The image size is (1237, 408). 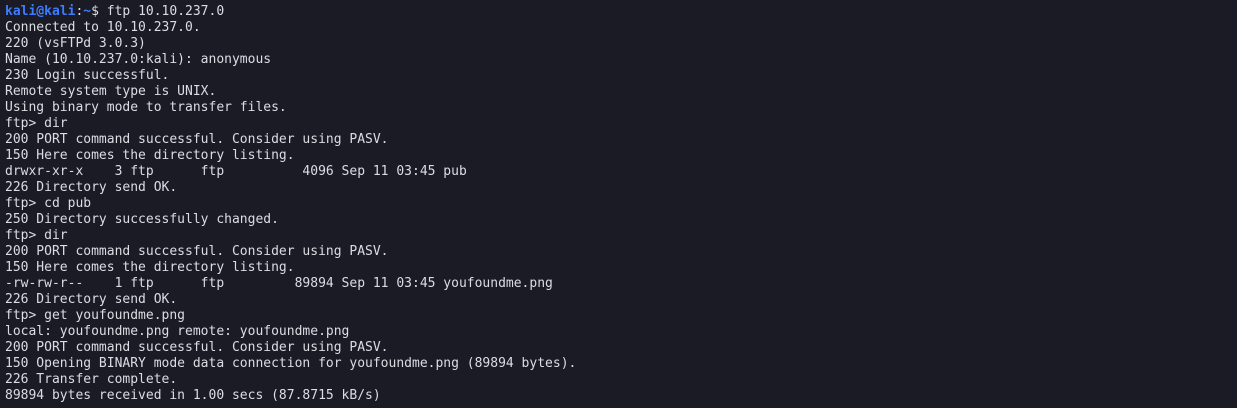 What do you see at coordinates (91, 379) in the screenshot?
I see `output-line: 226 Transfer complete.` at bounding box center [91, 379].